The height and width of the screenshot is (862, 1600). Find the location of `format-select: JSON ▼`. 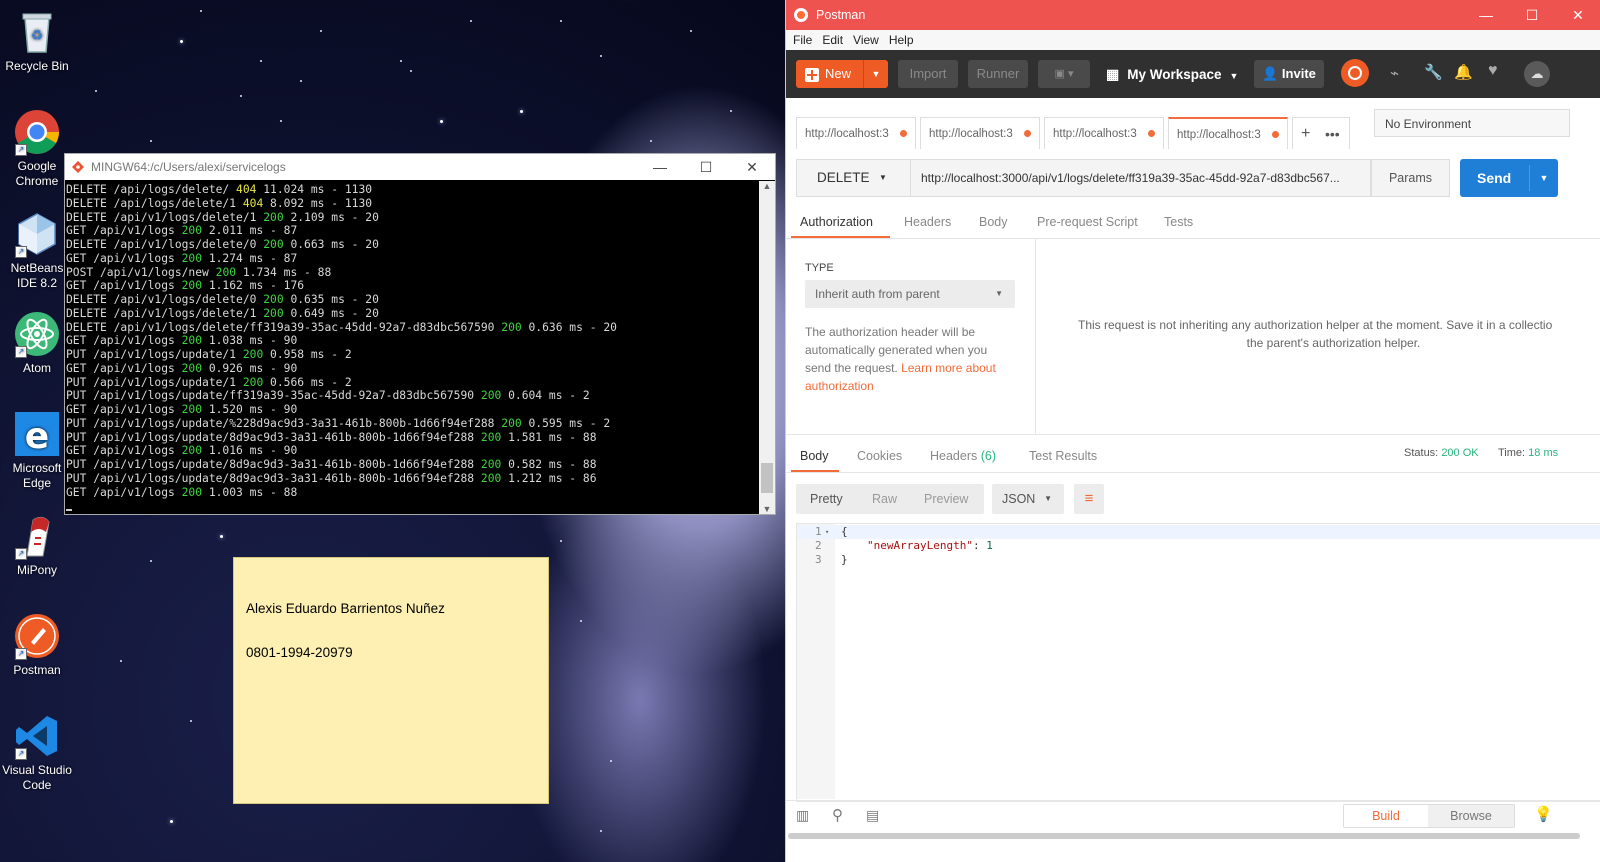

format-select: JSON ▼ is located at coordinates (1028, 499).